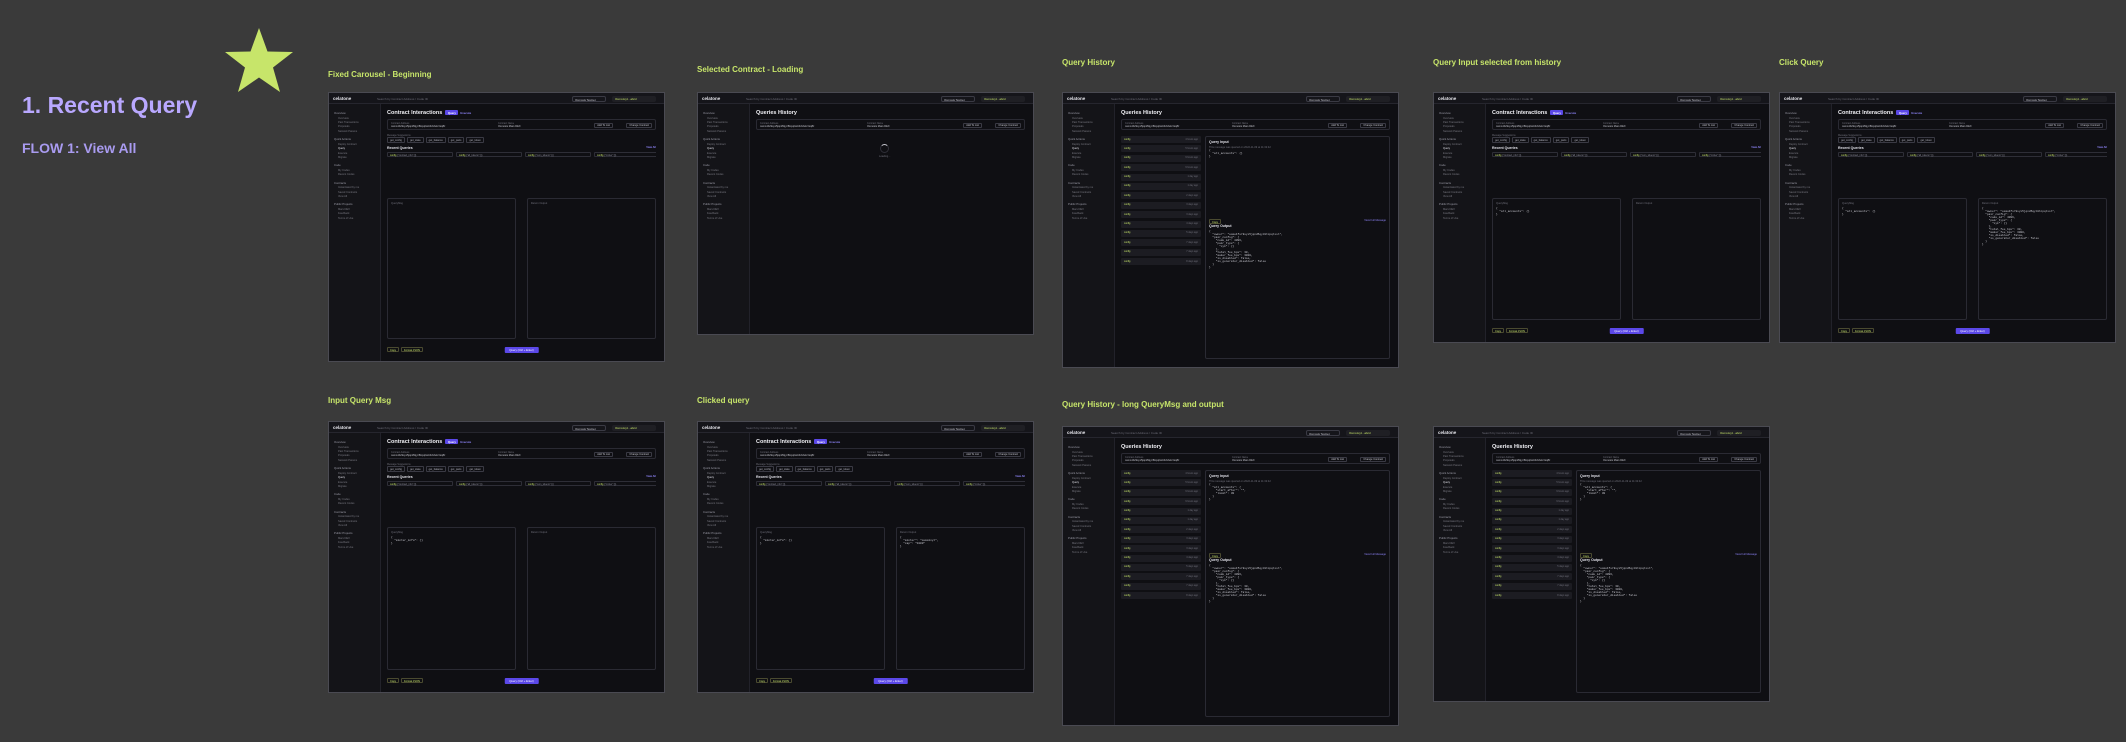  I want to click on history-row: config 3 days ago, so click(1532, 539).